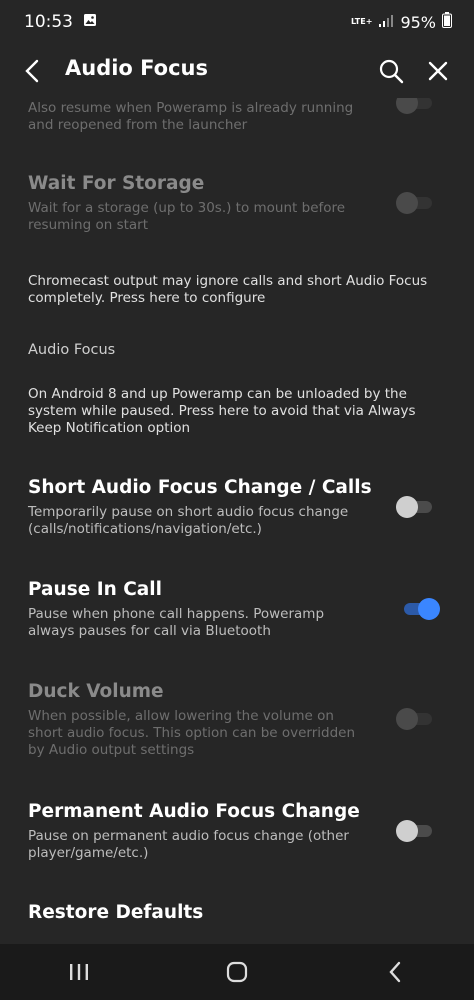 This screenshot has width=474, height=1000. I want to click on gallery-icon, so click(90, 22).